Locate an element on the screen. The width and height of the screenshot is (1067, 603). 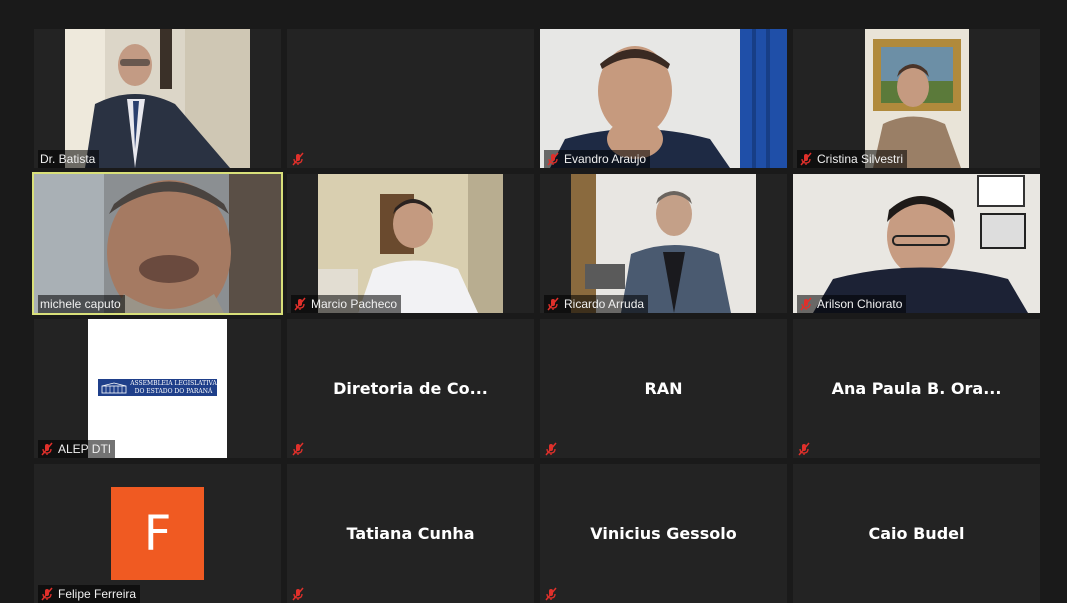
participant-name: Dr. Batista is located at coordinates (68, 159).